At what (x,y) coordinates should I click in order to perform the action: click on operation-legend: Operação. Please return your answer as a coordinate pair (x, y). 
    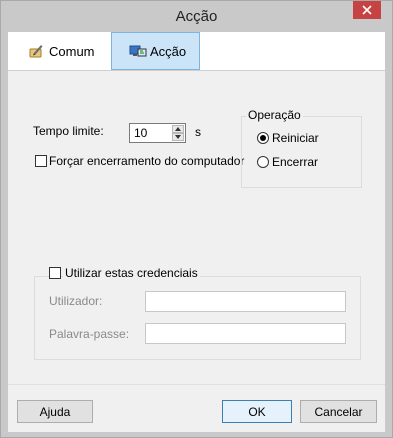
    Looking at the image, I should click on (274, 115).